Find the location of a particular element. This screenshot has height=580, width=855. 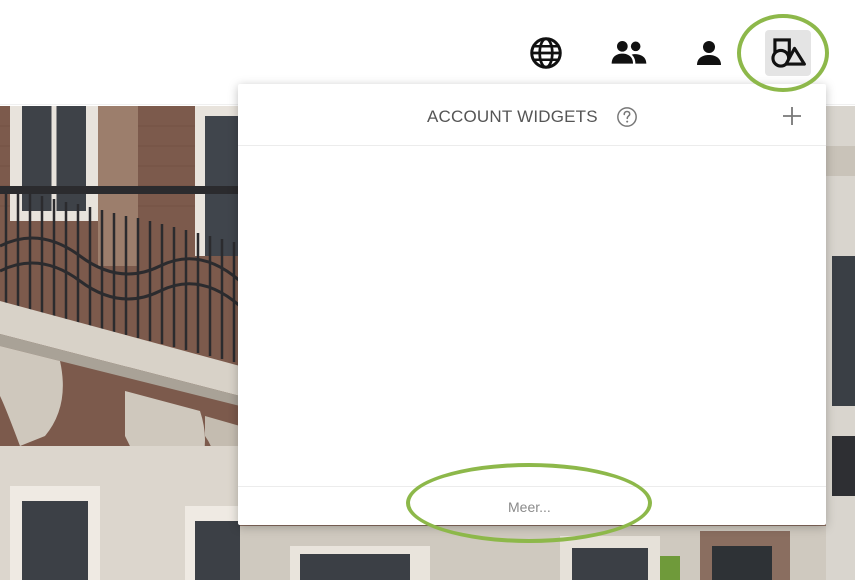

widgets-button is located at coordinates (788, 53).